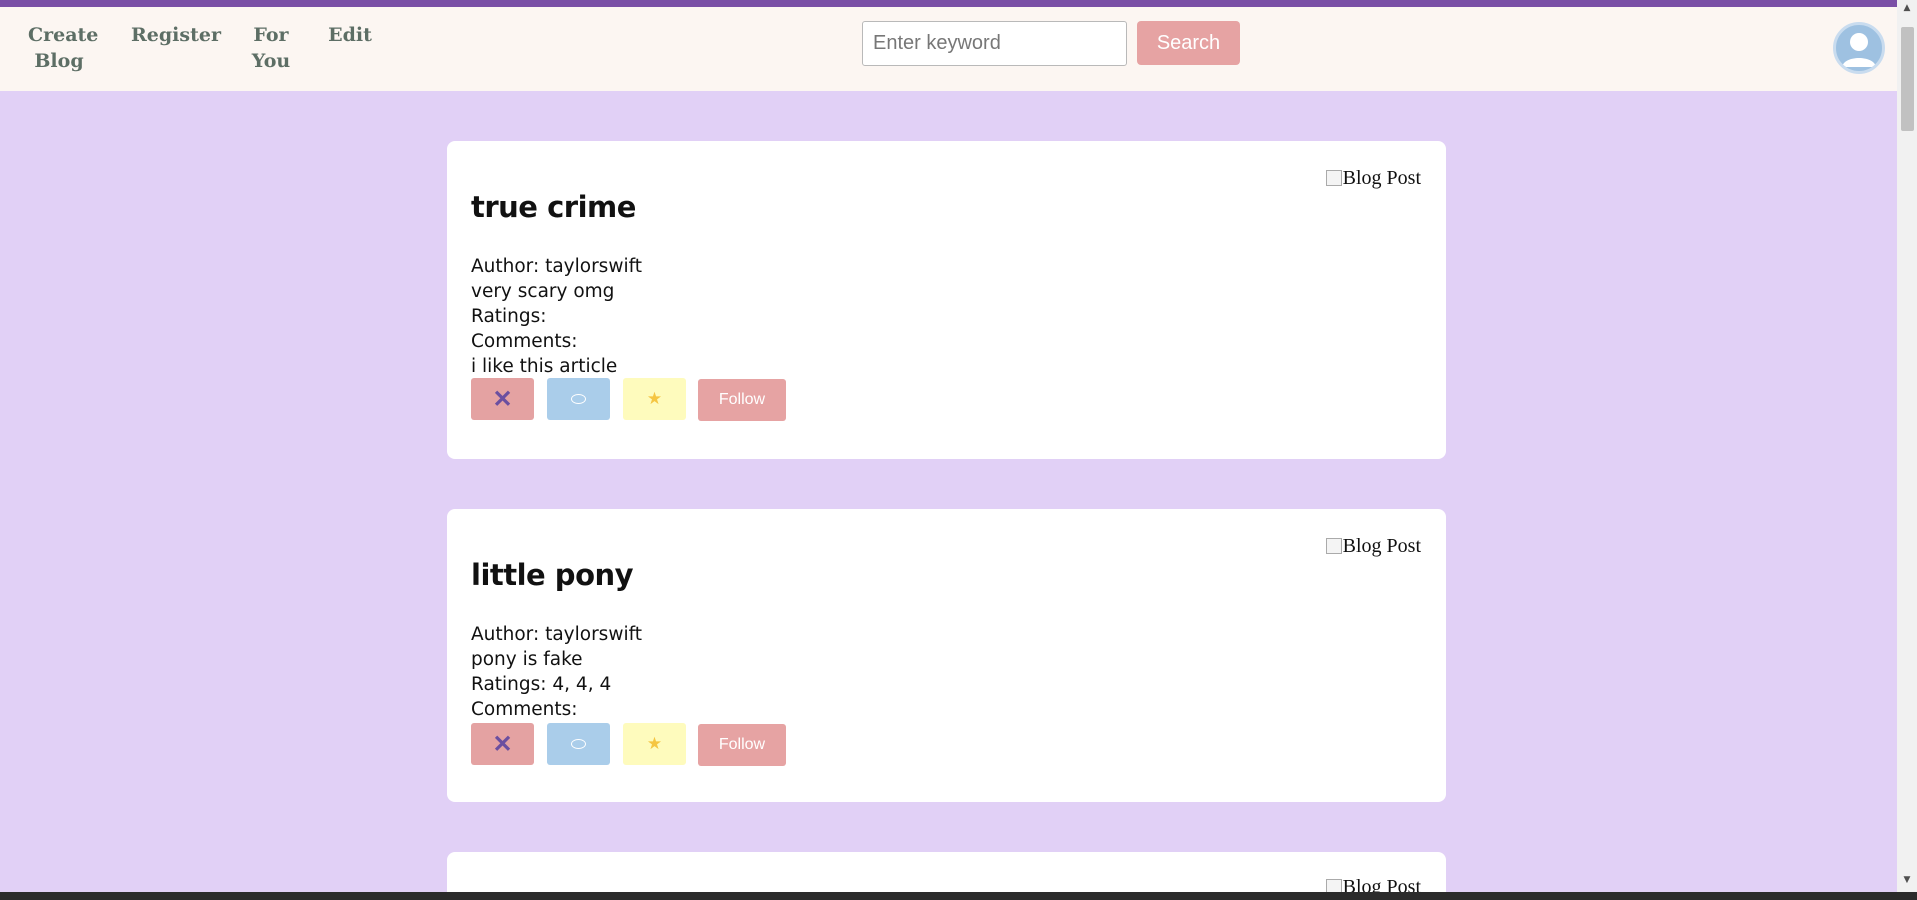  What do you see at coordinates (543, 291) in the screenshot?
I see `post-body: very scary omg` at bounding box center [543, 291].